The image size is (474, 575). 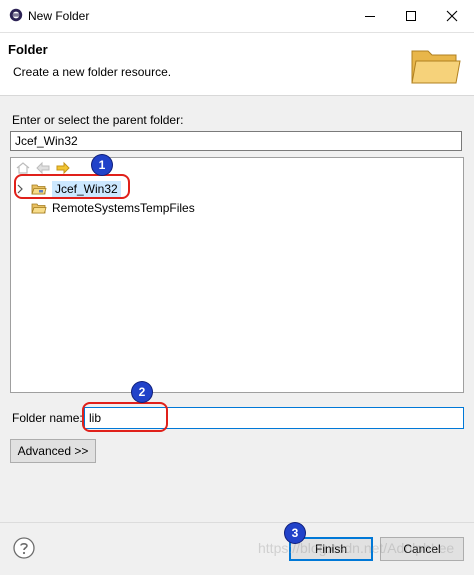 What do you see at coordinates (28, 49) in the screenshot?
I see `wizard-title: Folder` at bounding box center [28, 49].